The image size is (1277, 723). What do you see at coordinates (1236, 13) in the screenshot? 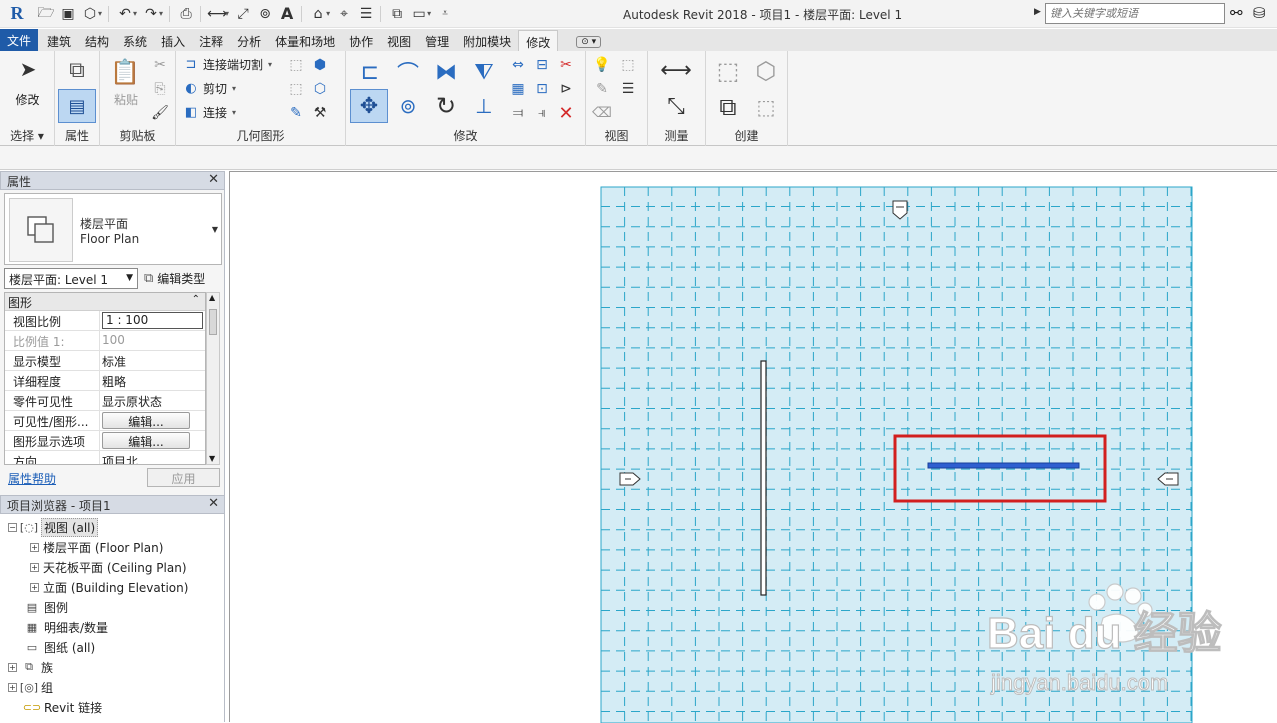
I see `binoculars-icon: ⚯` at bounding box center [1236, 13].